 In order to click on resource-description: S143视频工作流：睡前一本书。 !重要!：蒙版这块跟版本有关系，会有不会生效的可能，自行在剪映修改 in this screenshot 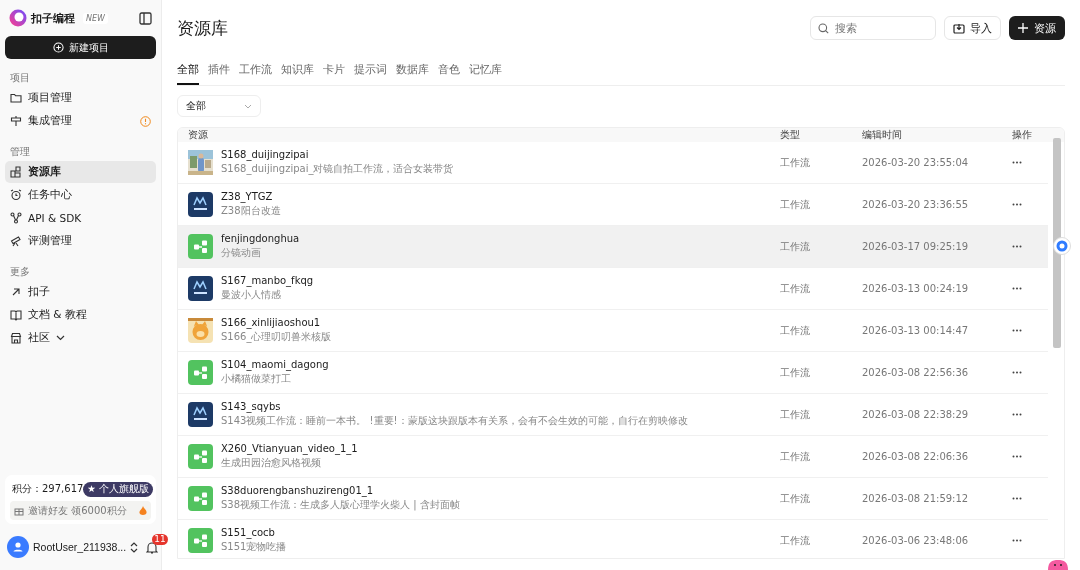, I will do `click(454, 421)`.